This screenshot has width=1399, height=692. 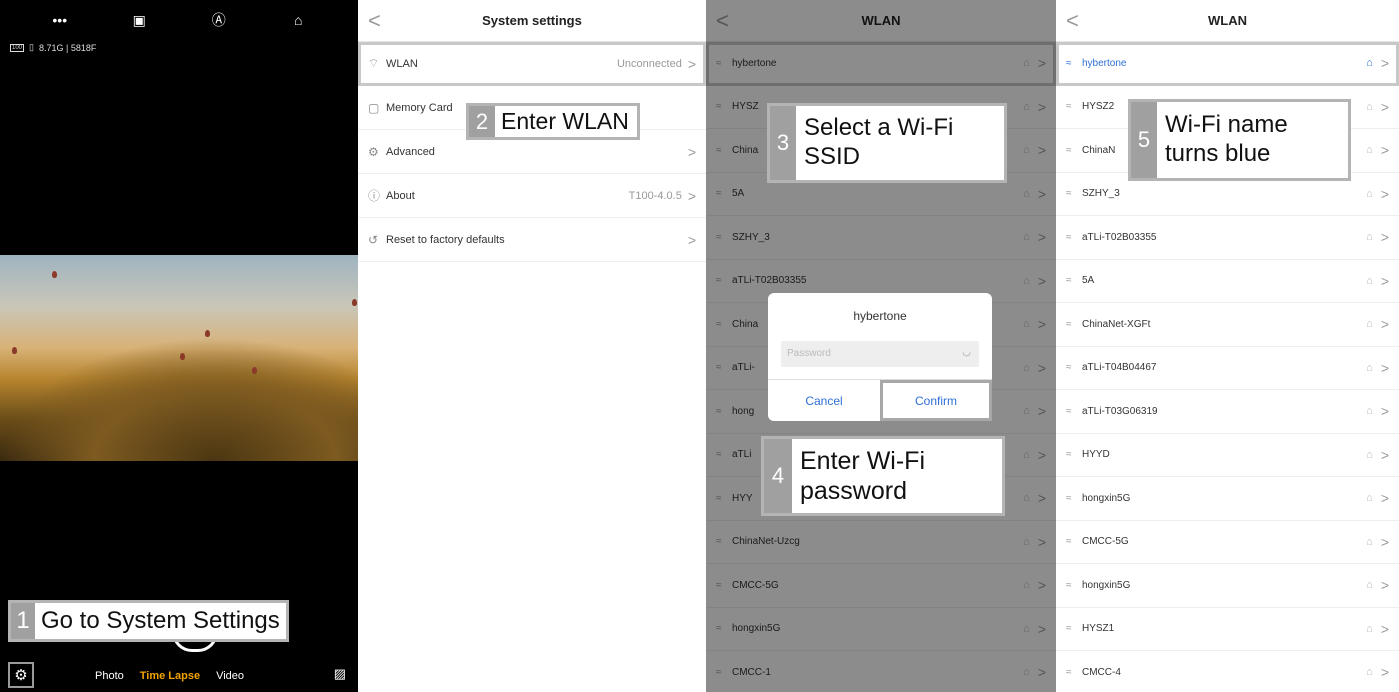 I want to click on wifi-network-item: ≈ CMCC-4 ⌂ >, so click(x=1227, y=671).